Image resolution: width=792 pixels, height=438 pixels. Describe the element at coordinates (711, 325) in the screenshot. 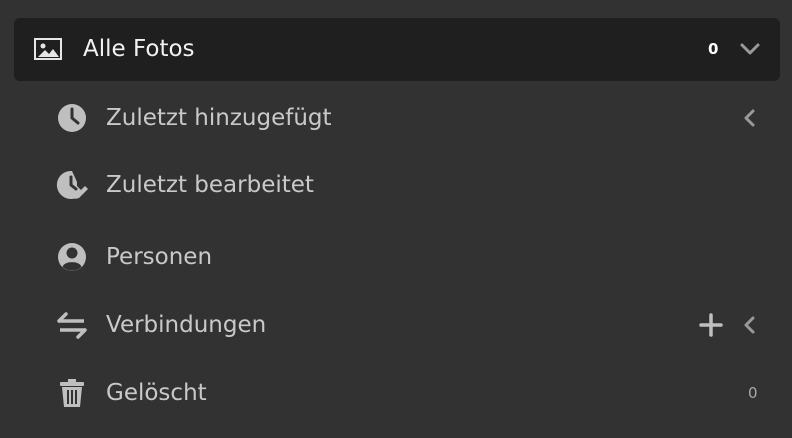

I see `plus-icon` at that location.